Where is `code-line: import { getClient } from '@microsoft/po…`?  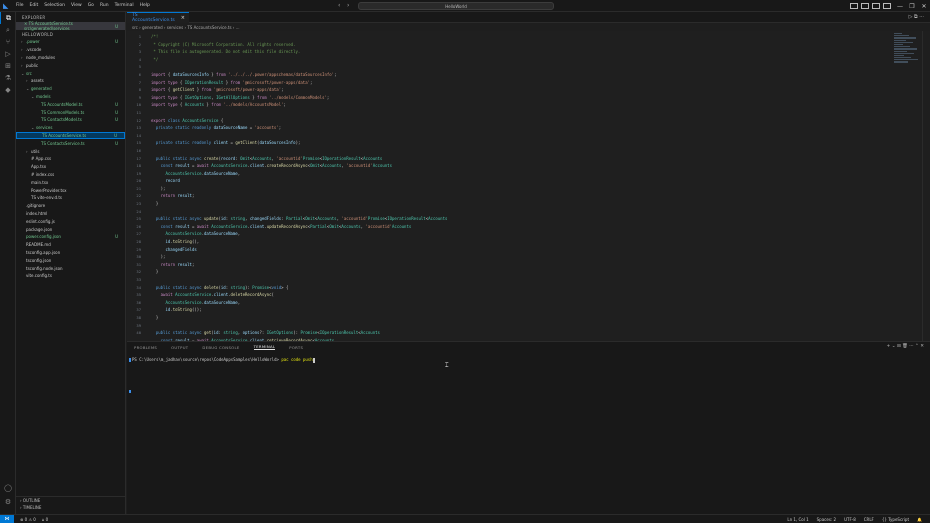
code-line: import { getClient } from '@microsoft/po… is located at coordinates (521, 90).